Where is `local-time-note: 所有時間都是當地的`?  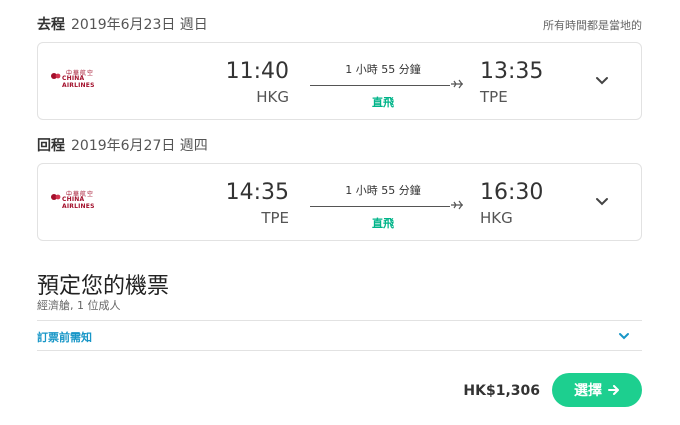 local-time-note: 所有時間都是當地的 is located at coordinates (592, 25).